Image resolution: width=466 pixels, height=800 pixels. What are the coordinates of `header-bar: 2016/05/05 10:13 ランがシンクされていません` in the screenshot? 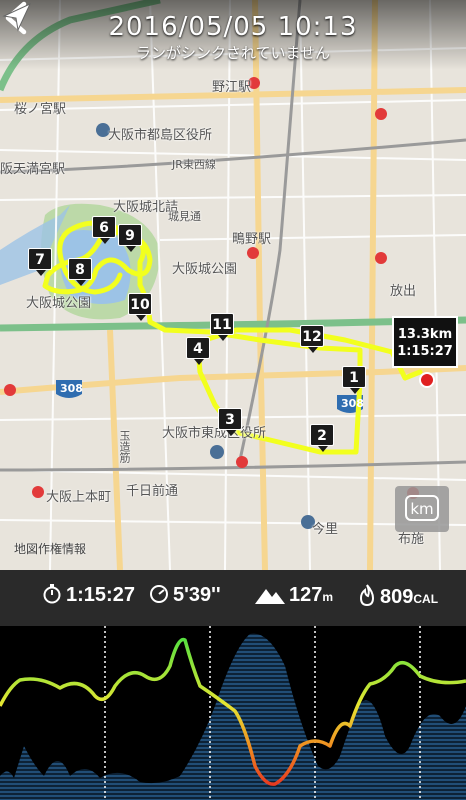 It's located at (233, 35).